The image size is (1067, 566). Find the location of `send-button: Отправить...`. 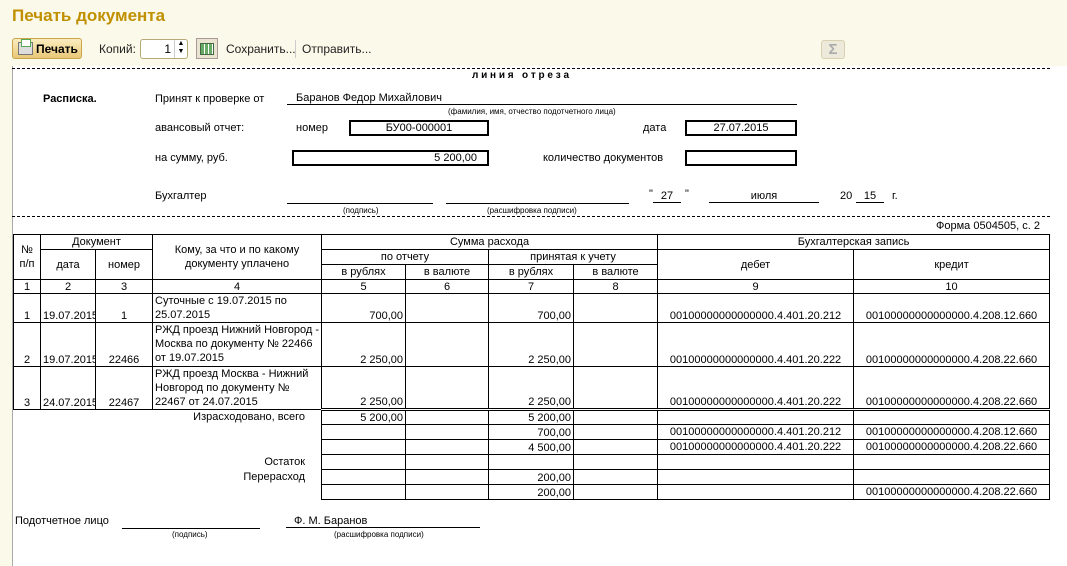

send-button: Отправить... is located at coordinates (337, 49).